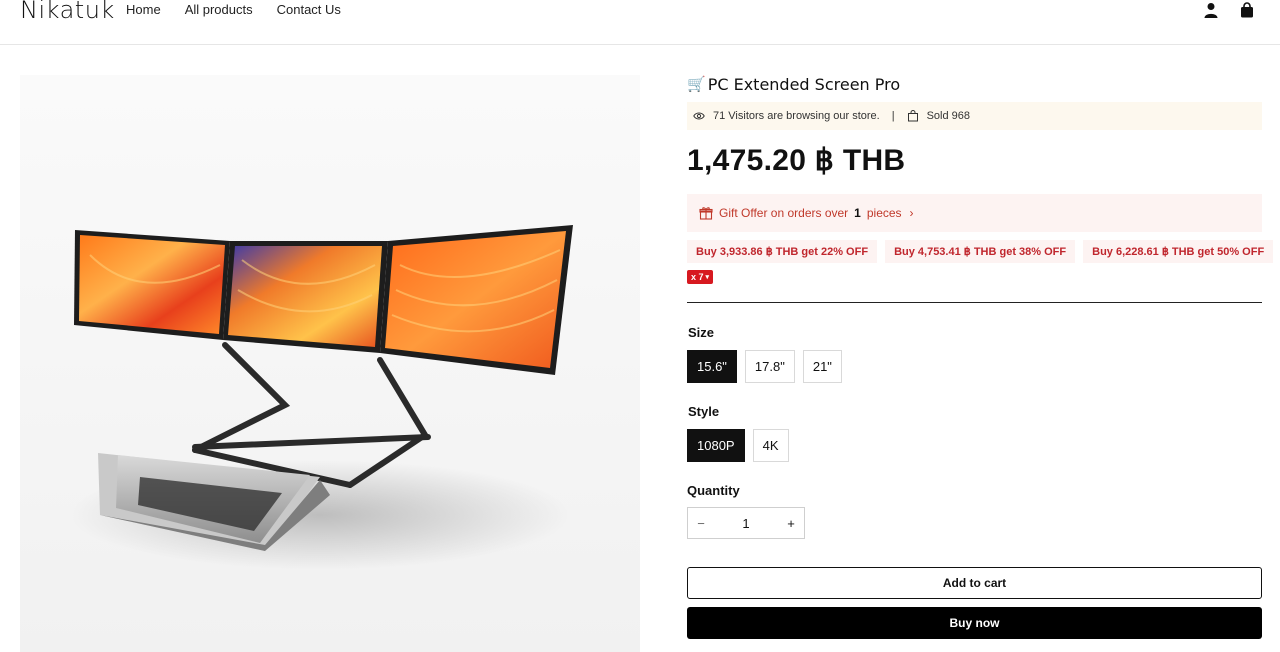  What do you see at coordinates (701, 332) in the screenshot?
I see `size-label: Size` at bounding box center [701, 332].